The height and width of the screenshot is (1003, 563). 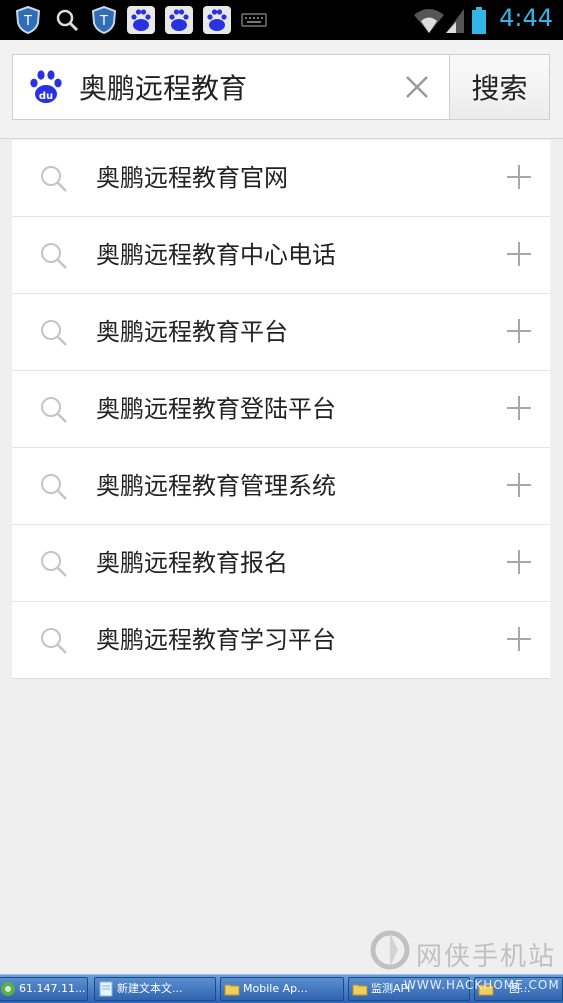 I want to click on suggestion-item: 奥鹏远程教育管理系统, so click(x=281, y=486).